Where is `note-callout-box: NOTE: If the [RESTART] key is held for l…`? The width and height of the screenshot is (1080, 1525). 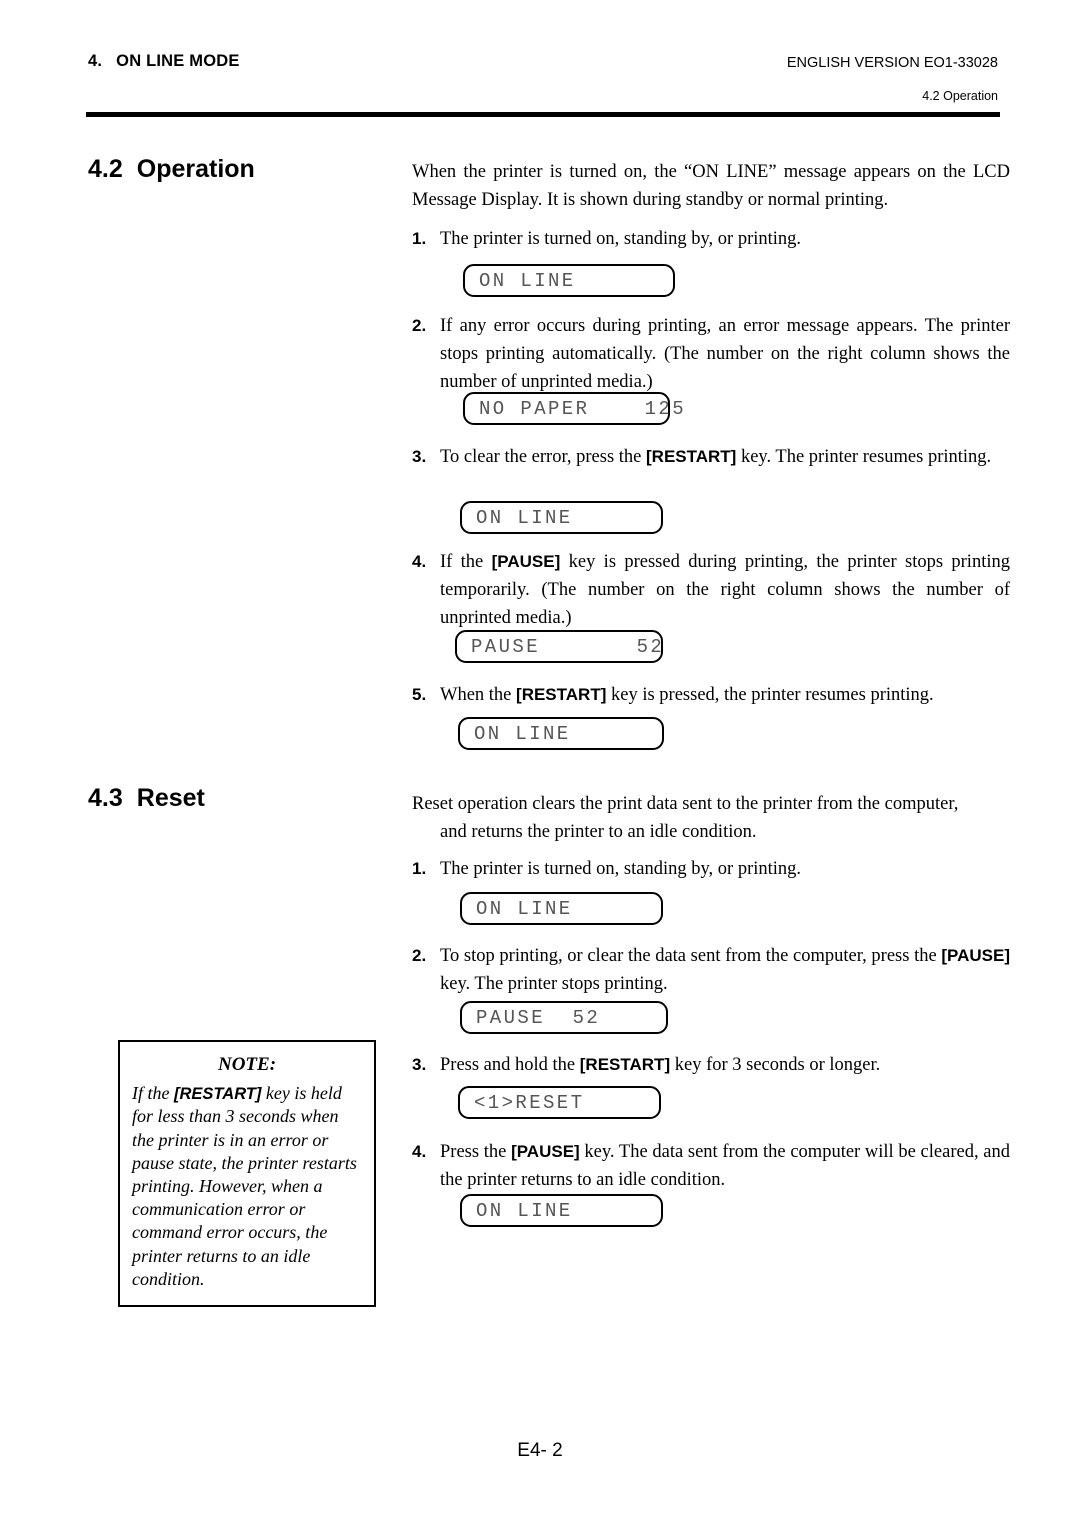
note-callout-box: NOTE: If the [RESTART] key is held for l… is located at coordinates (247, 1174).